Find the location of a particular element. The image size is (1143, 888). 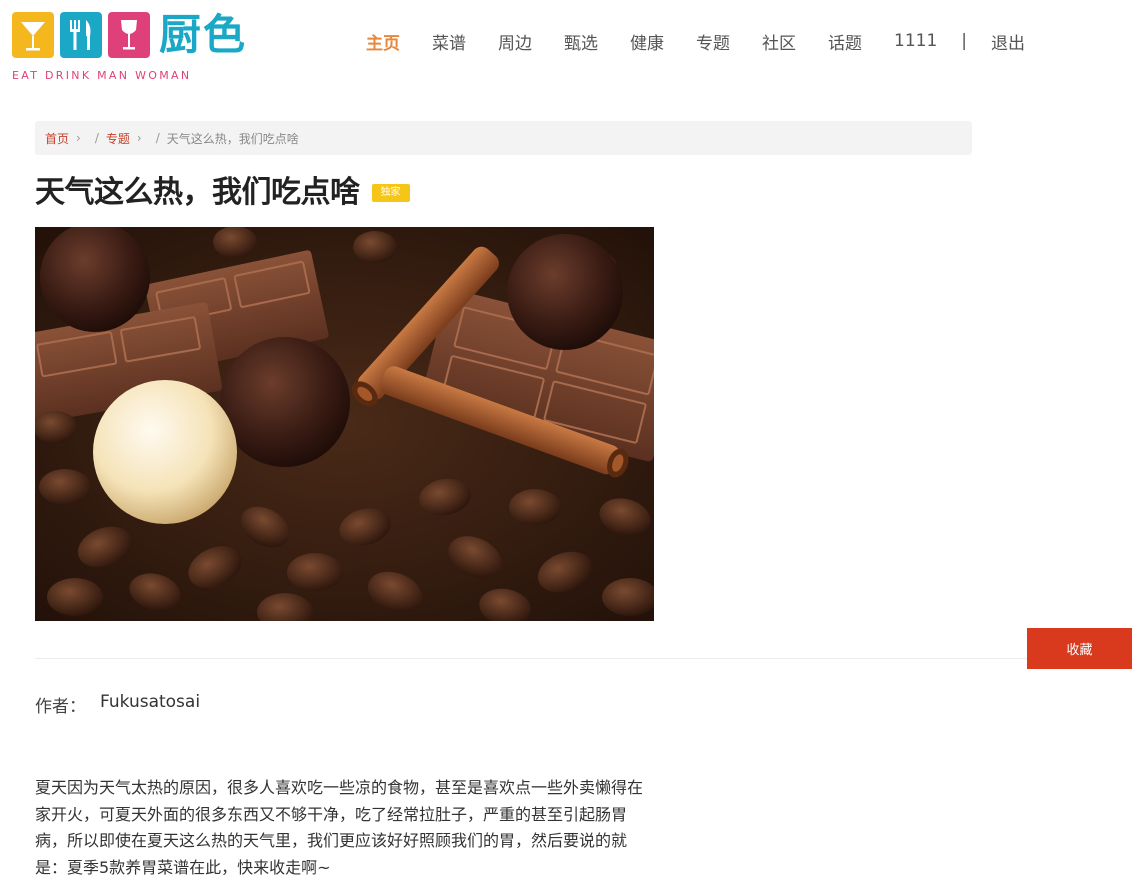

nav-selected: 甄选 is located at coordinates (581, 41).